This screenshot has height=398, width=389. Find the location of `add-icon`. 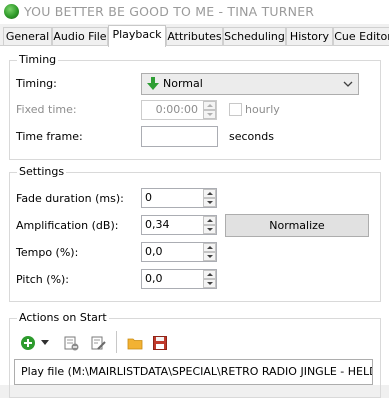

add-icon is located at coordinates (28, 343).